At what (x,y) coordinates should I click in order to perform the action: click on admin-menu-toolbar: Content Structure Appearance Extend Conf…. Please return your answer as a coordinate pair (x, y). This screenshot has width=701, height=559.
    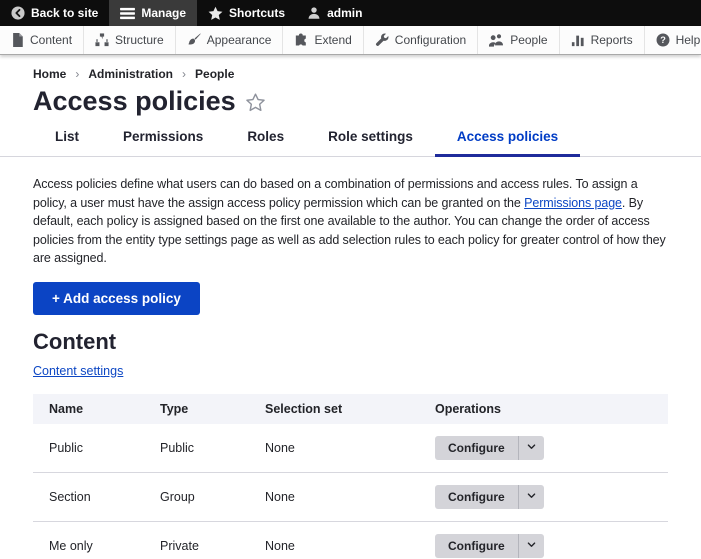
    Looking at the image, I should click on (350, 40).